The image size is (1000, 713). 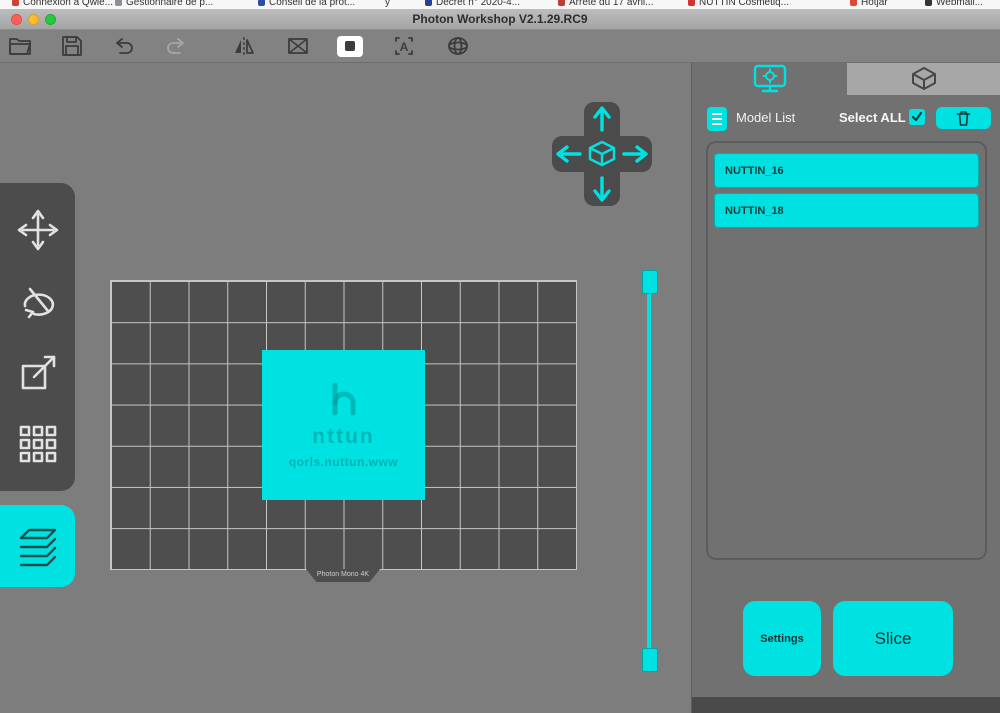 What do you see at coordinates (602, 154) in the screenshot?
I see `move-gadget` at bounding box center [602, 154].